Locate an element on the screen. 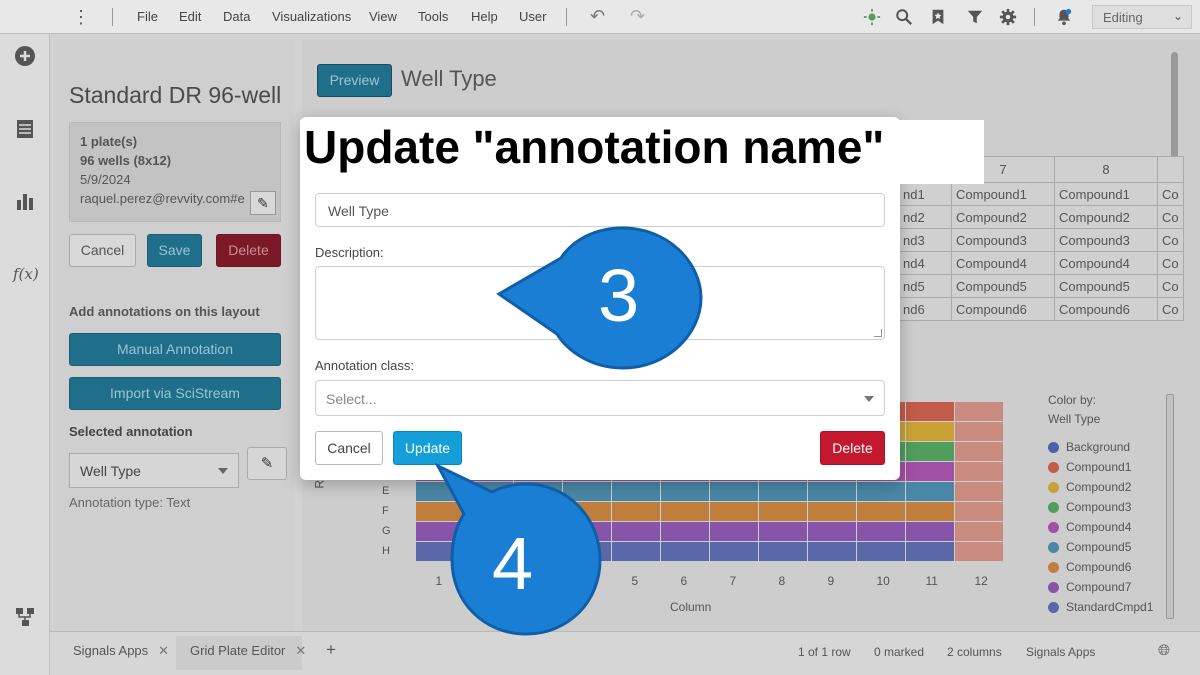  bar-chart-icon is located at coordinates (25, 202).